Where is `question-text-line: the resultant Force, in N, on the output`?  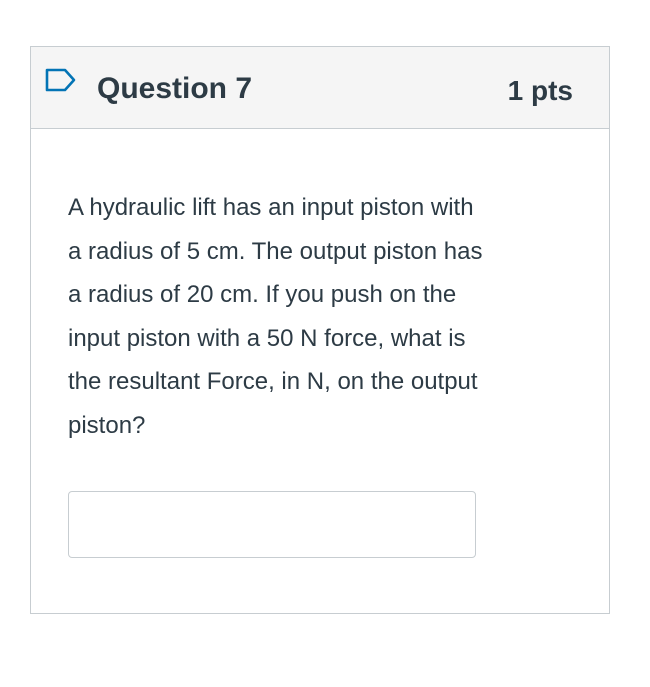 question-text-line: the resultant Force, in N, on the output is located at coordinates (273, 381).